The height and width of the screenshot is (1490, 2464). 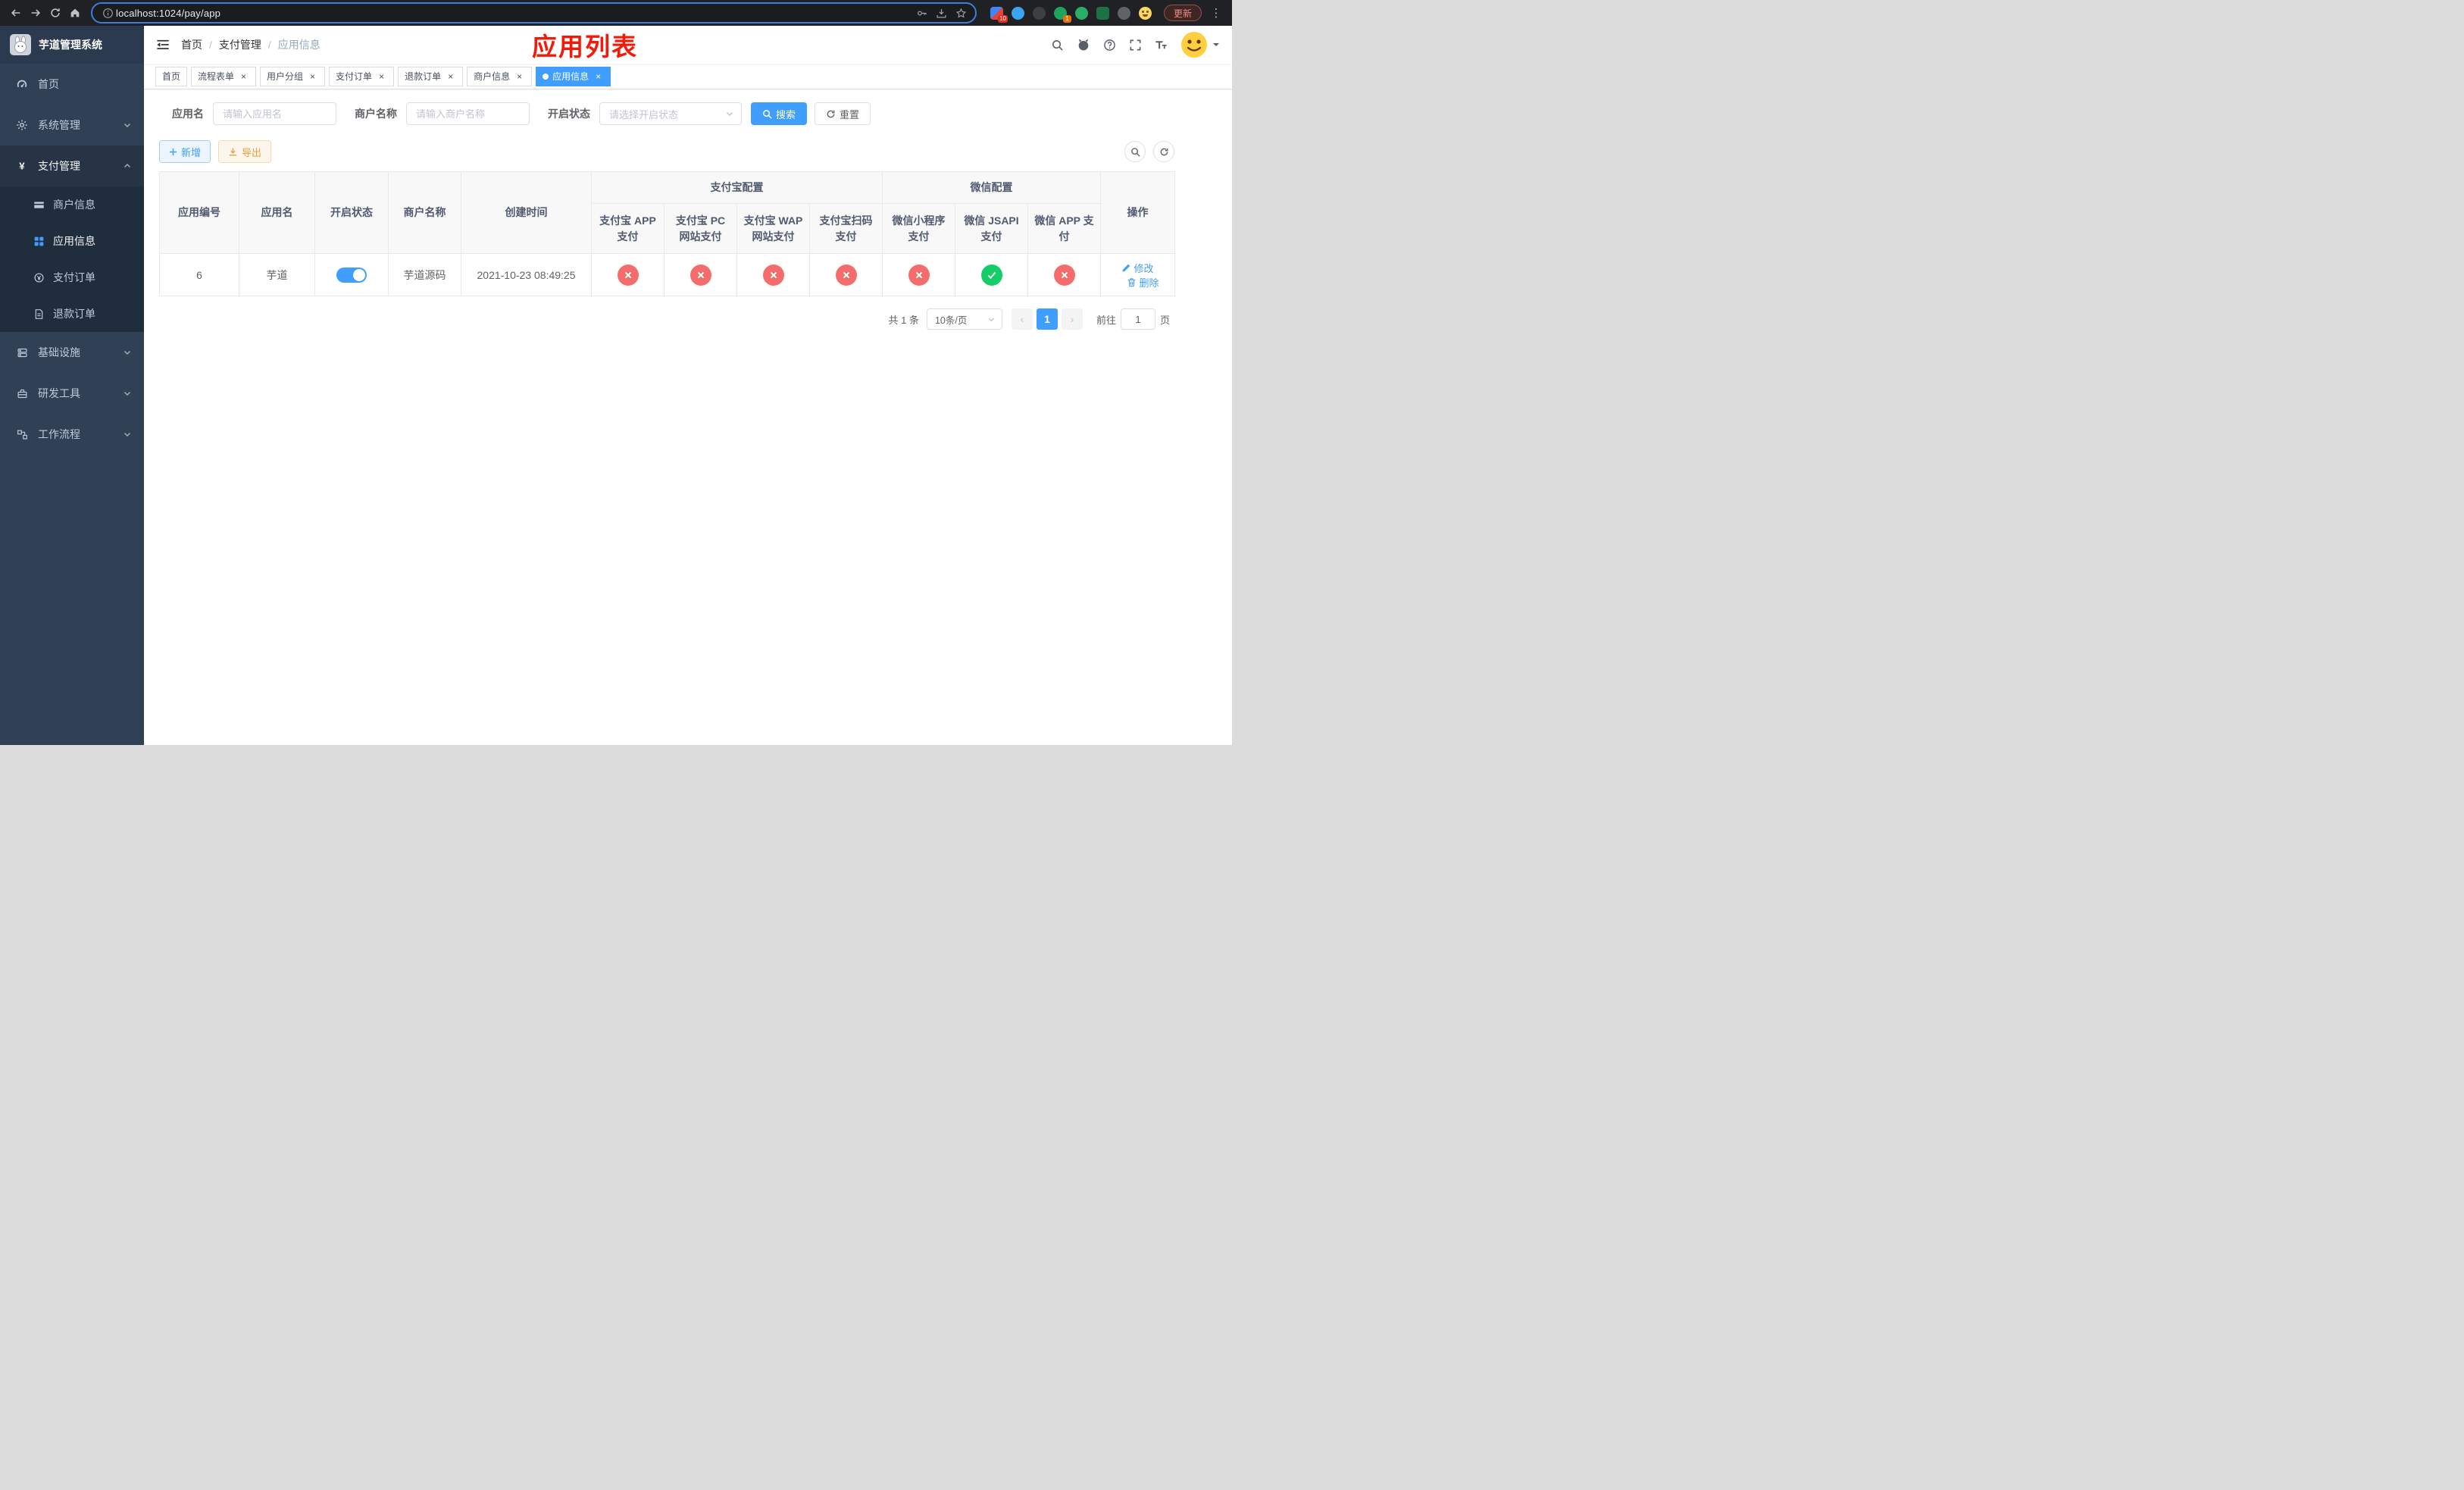 I want to click on sidebar-item-infrastructure: 基础设施, so click(x=72, y=352).